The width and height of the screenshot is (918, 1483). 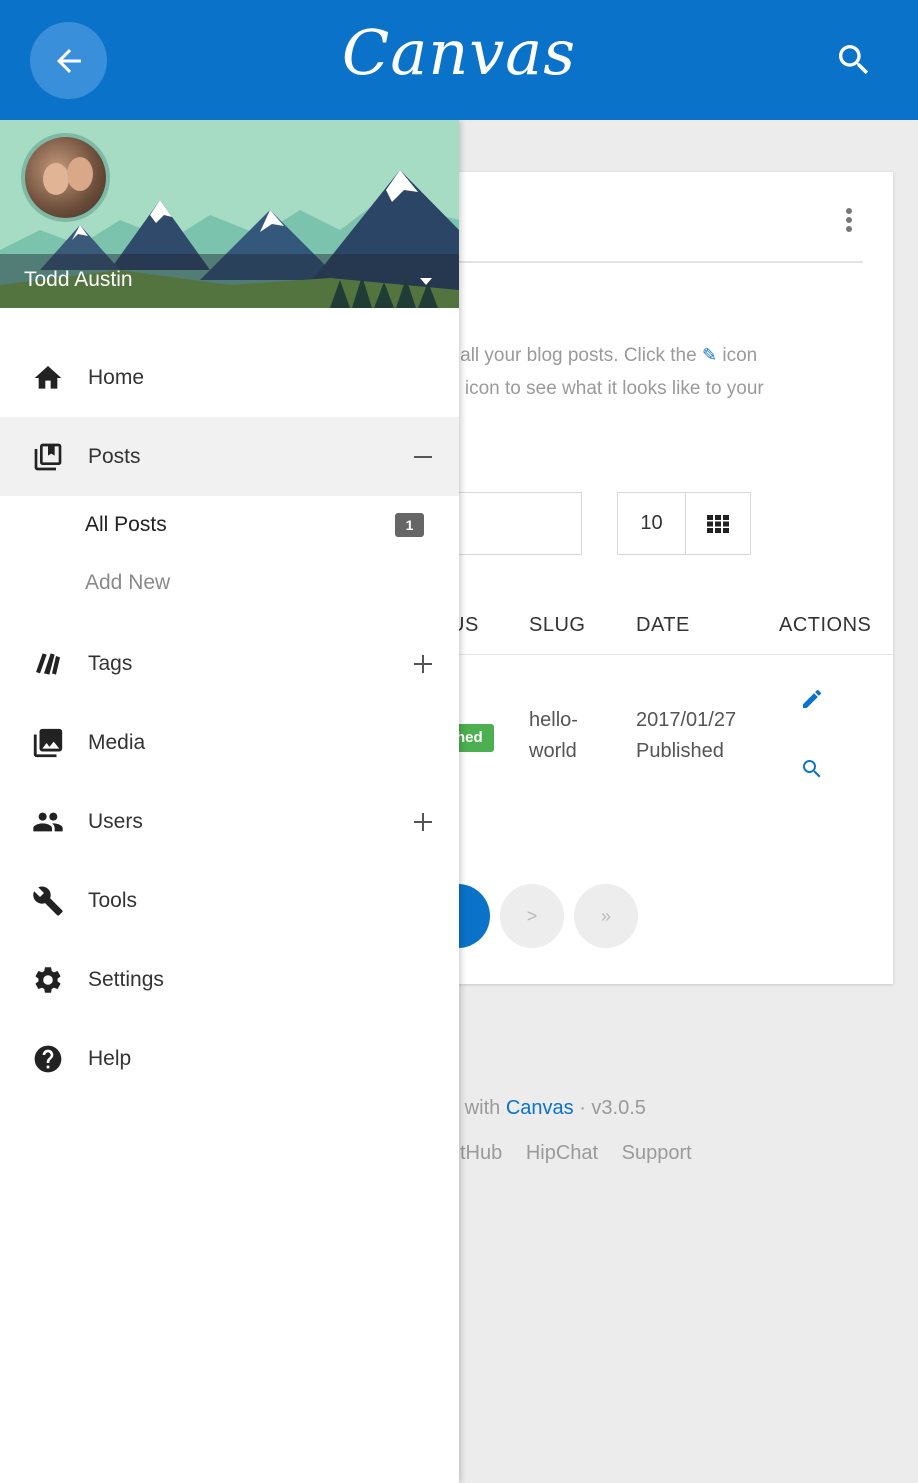 I want to click on nav-subitem-add-new: Add New, so click(x=229, y=583).